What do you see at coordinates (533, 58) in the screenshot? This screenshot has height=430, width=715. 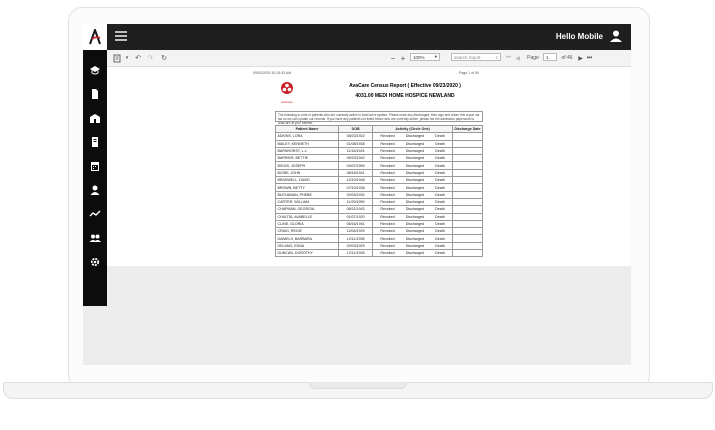 I see `page-label: Page` at bounding box center [533, 58].